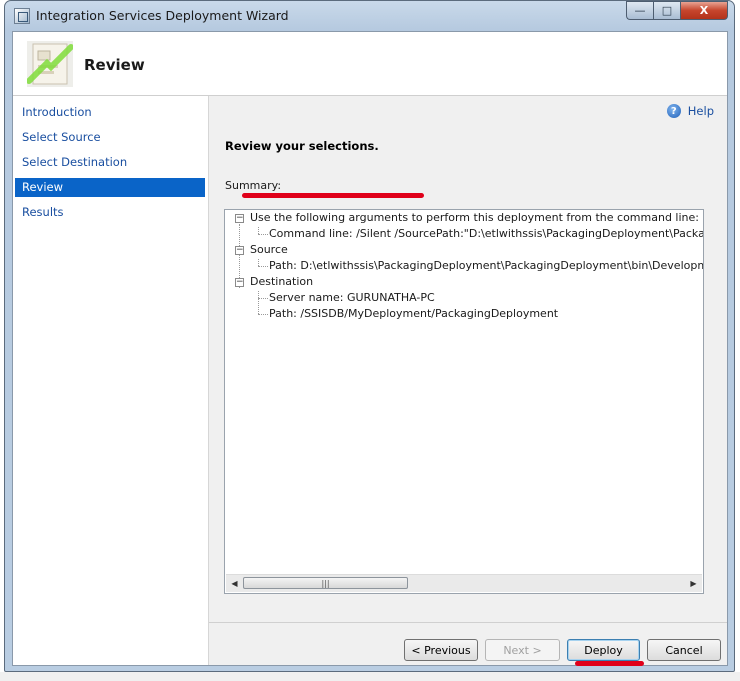  Describe the element at coordinates (639, 10) in the screenshot. I see `minimize-button: —` at that location.